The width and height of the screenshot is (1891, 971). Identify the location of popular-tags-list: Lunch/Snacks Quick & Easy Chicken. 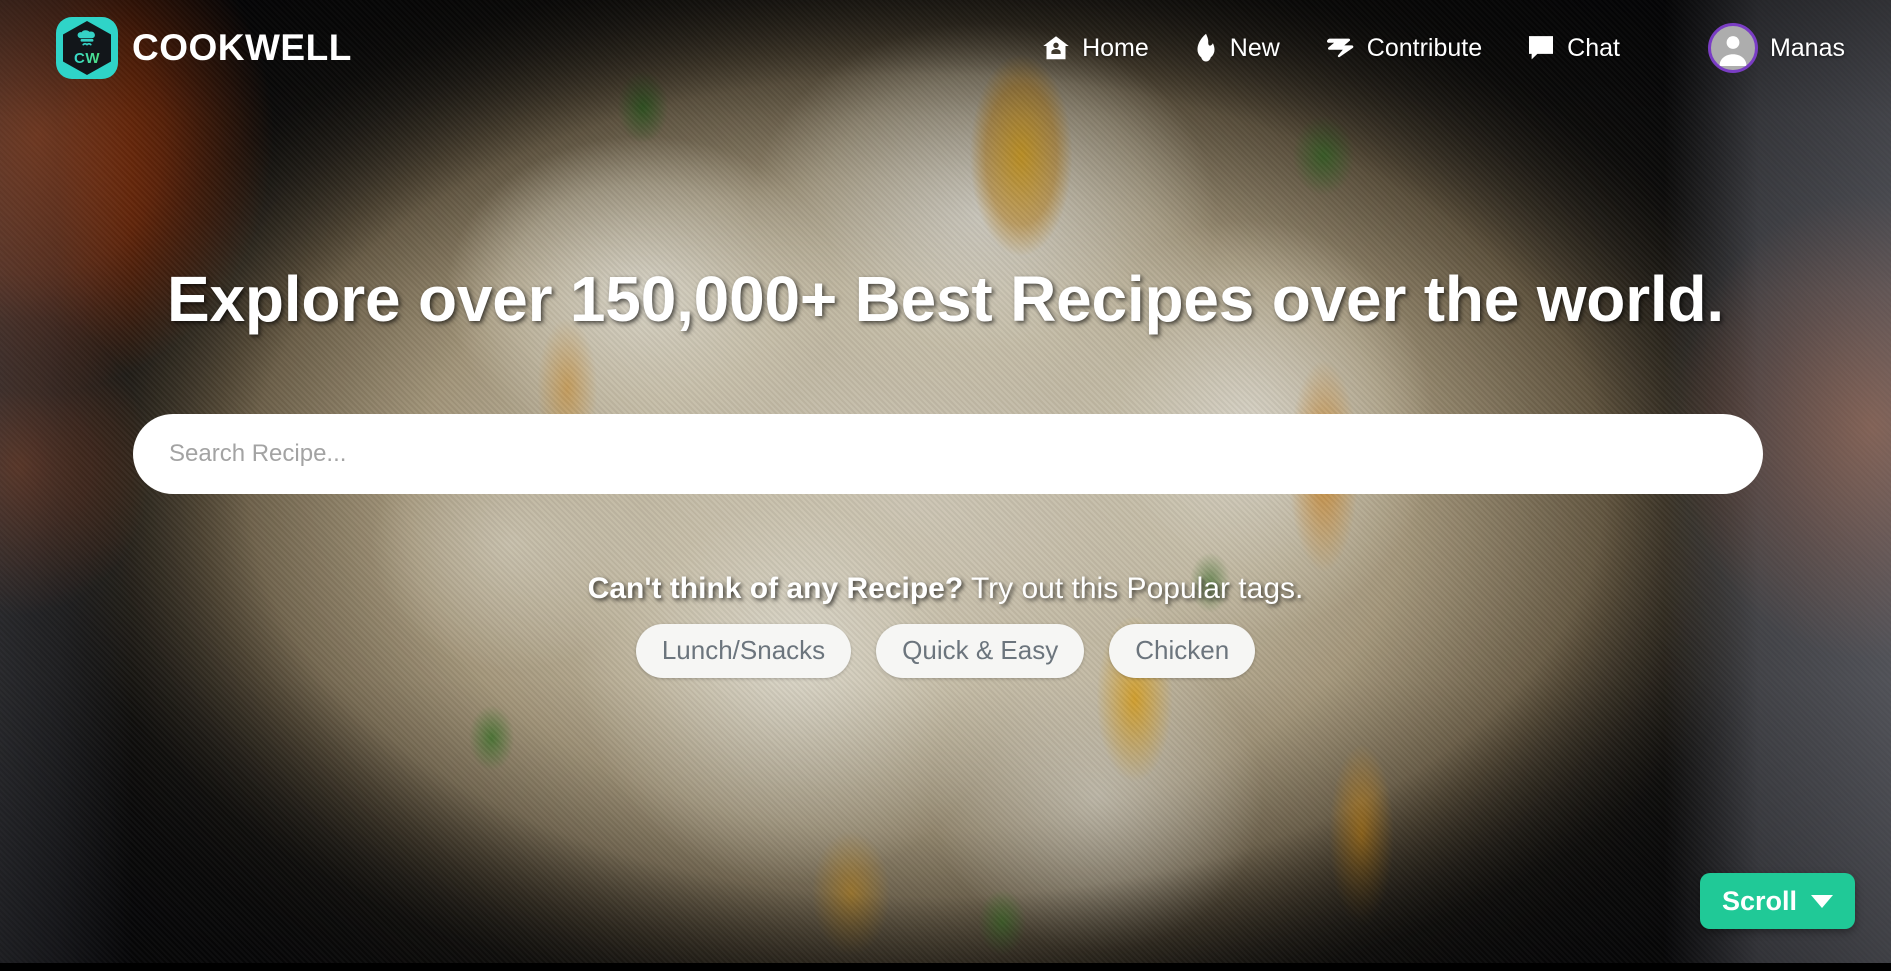
(945, 651).